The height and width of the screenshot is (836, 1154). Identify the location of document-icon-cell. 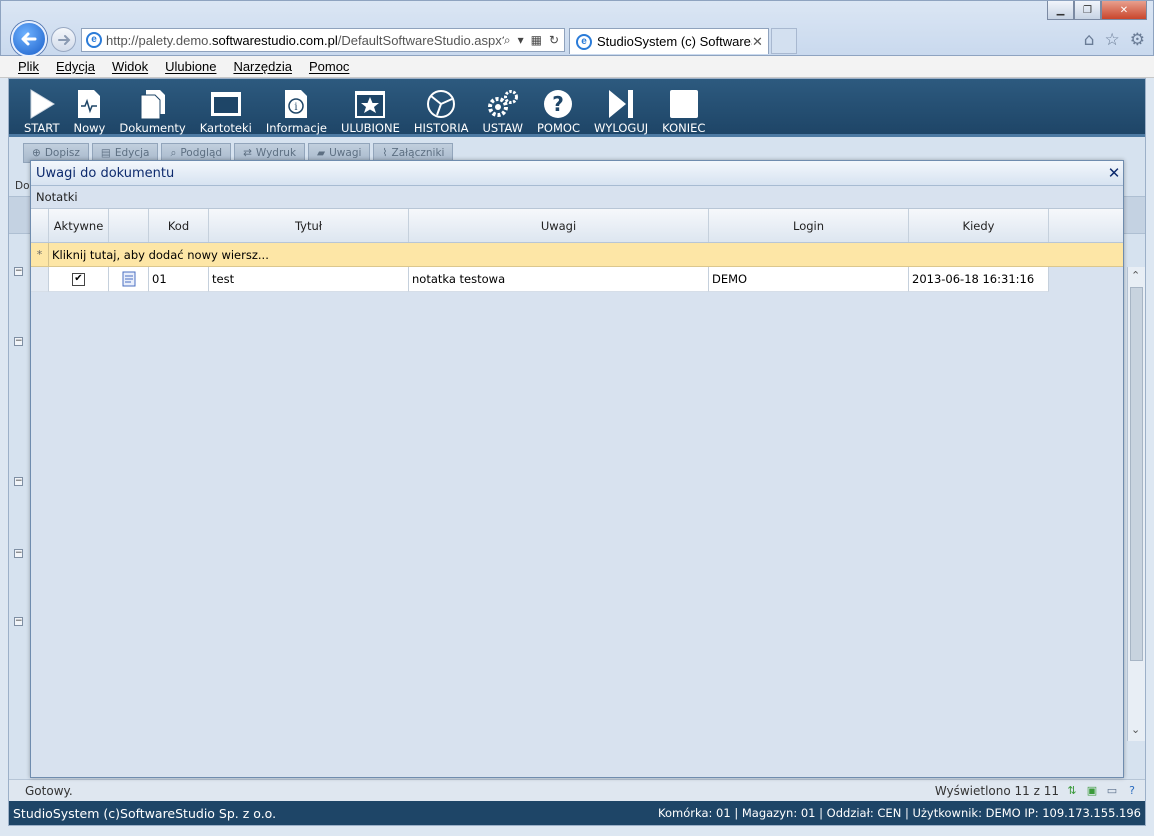
(129, 279).